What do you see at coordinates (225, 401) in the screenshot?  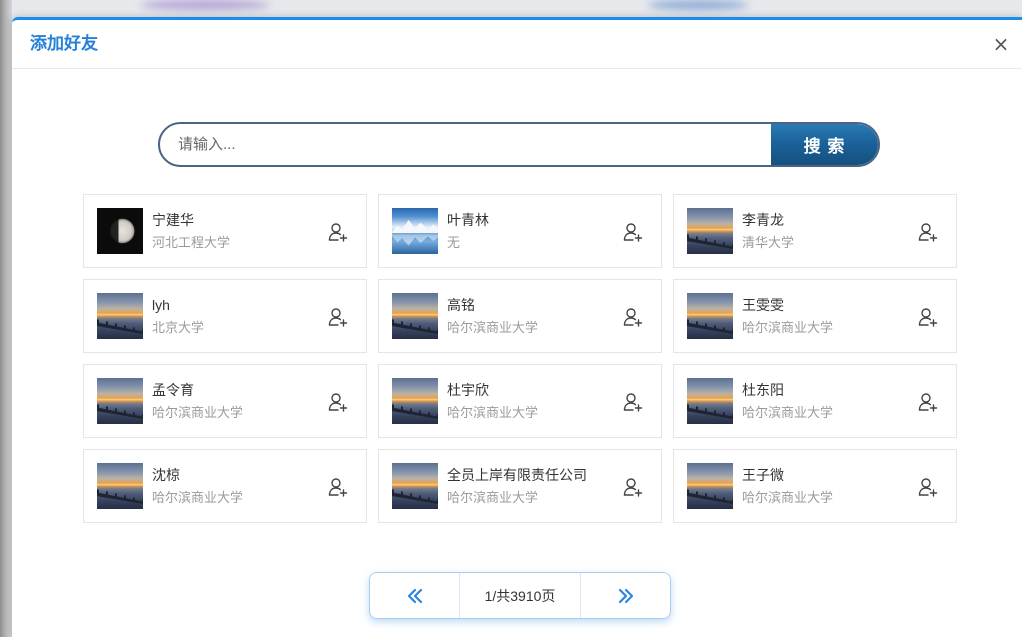 I see `user-card: 孟令育 哈尔滨商业大学` at bounding box center [225, 401].